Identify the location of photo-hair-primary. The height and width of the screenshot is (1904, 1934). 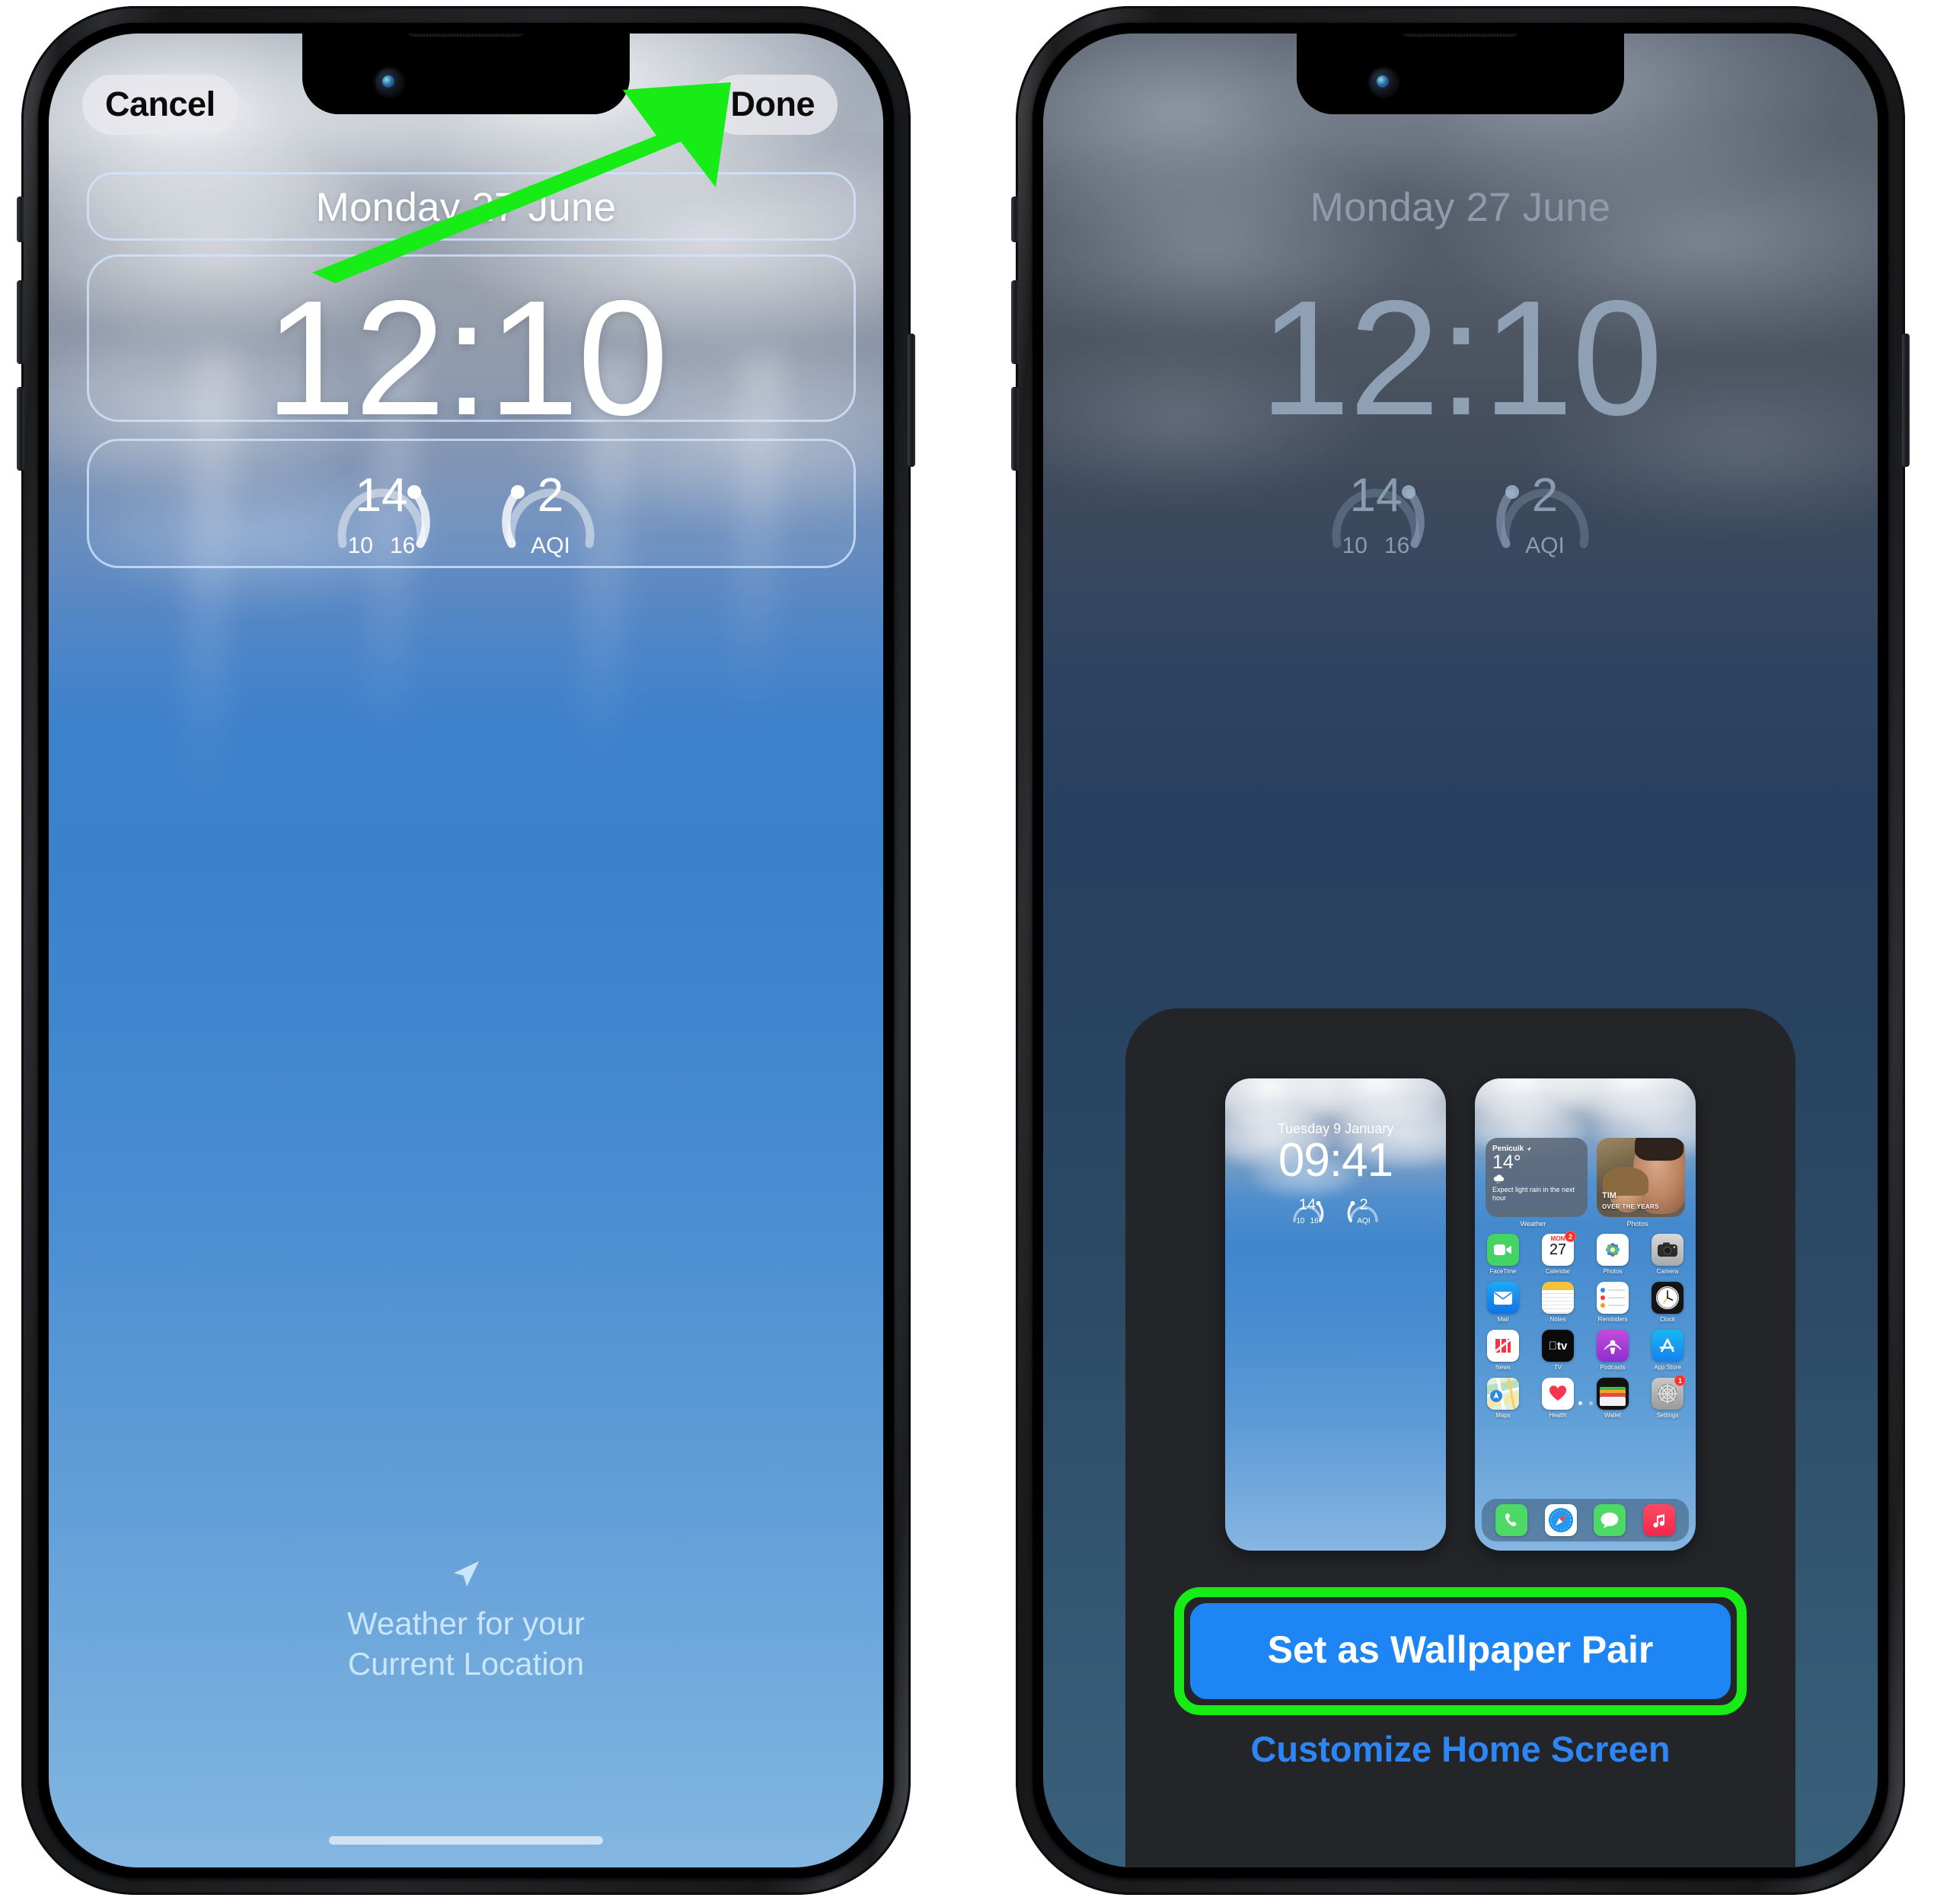
(1659, 1149).